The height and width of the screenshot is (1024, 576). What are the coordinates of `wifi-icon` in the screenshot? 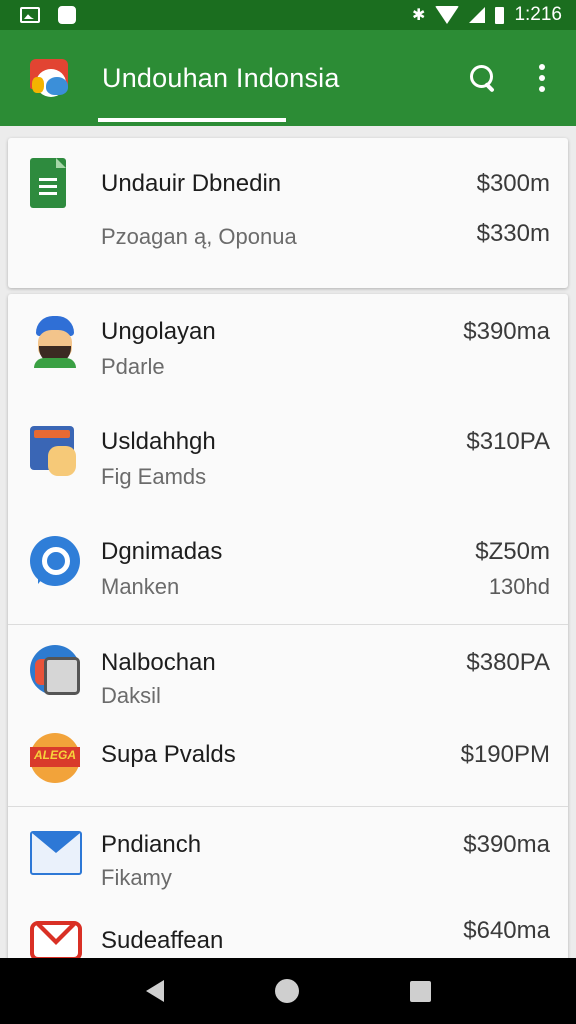 It's located at (447, 15).